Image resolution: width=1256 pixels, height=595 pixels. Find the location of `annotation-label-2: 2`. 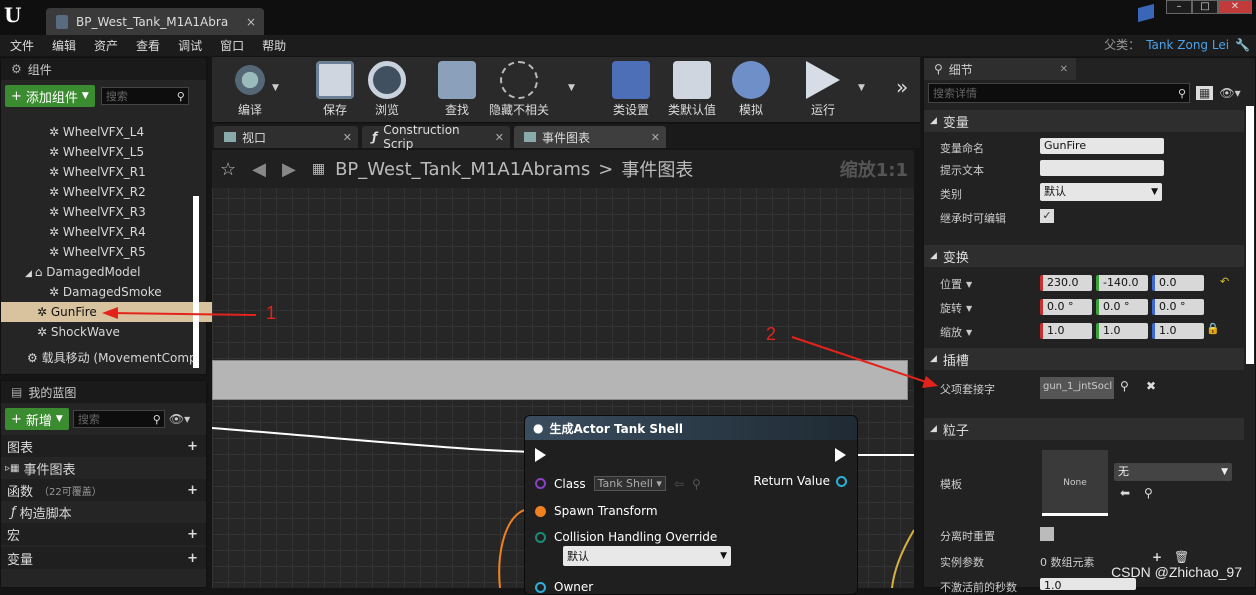

annotation-label-2: 2 is located at coordinates (771, 334).